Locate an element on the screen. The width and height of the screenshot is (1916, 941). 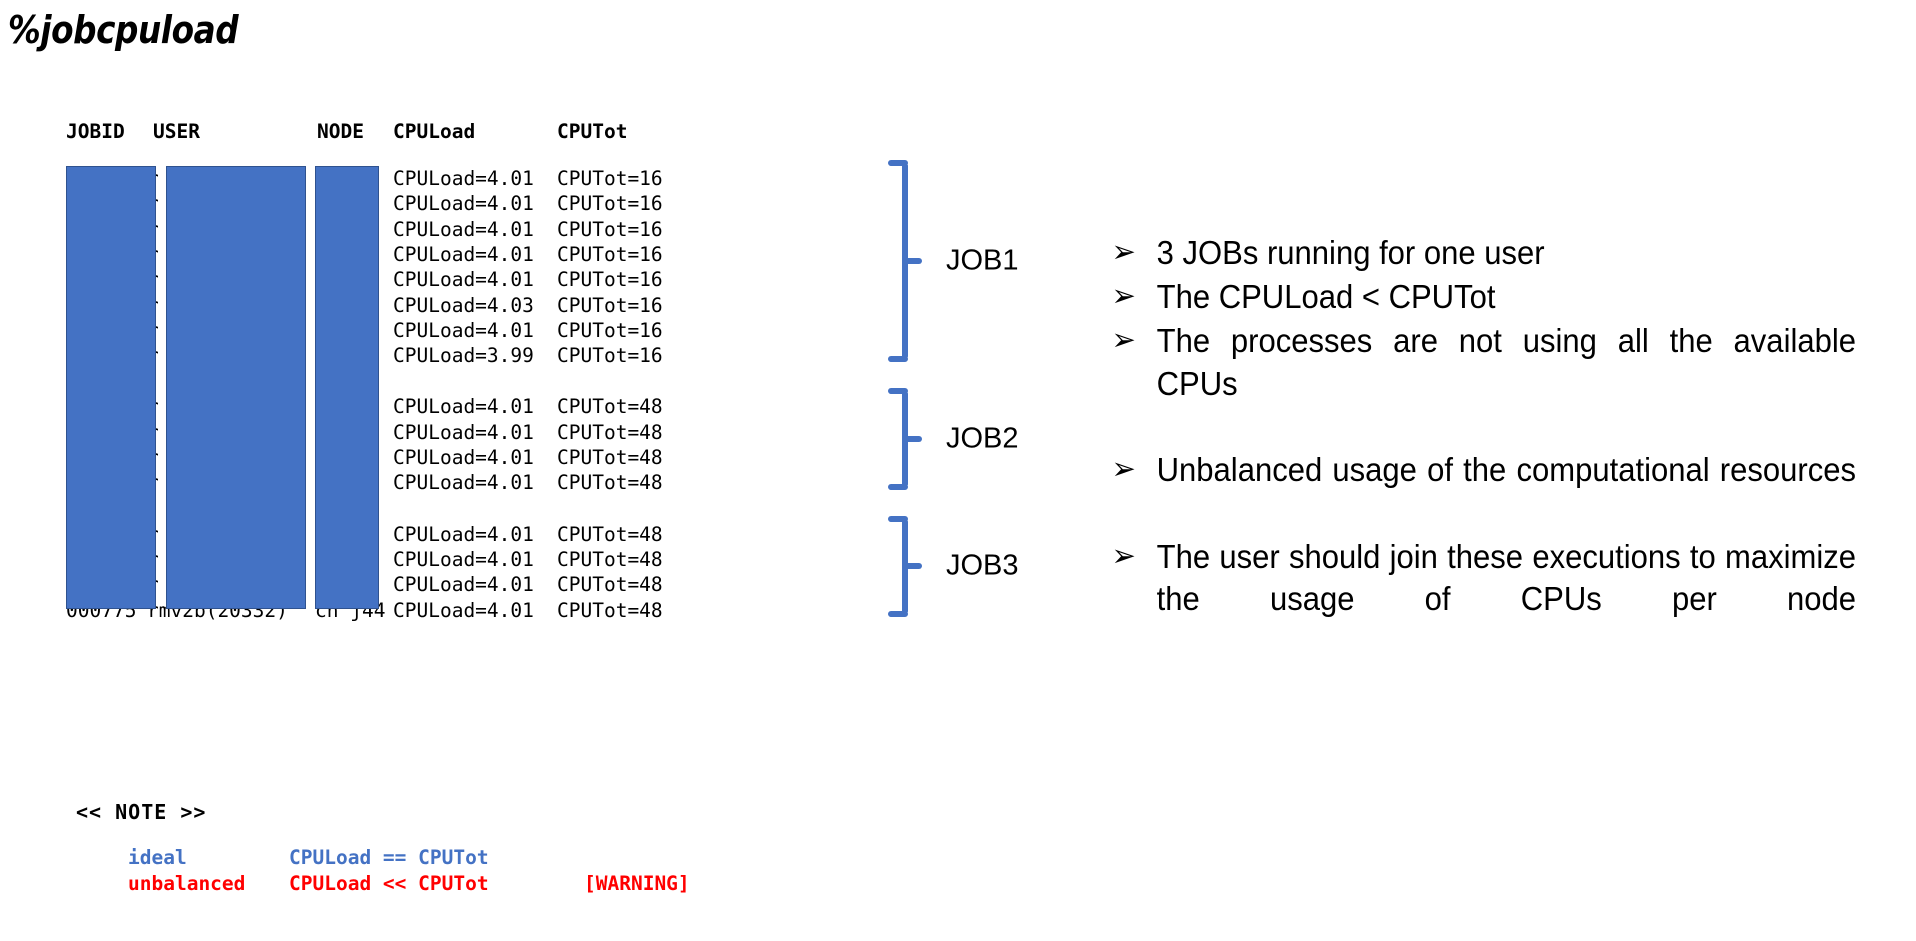
bullet-item: ➢ 3 JOBs running for one user is located at coordinates (1480, 253).